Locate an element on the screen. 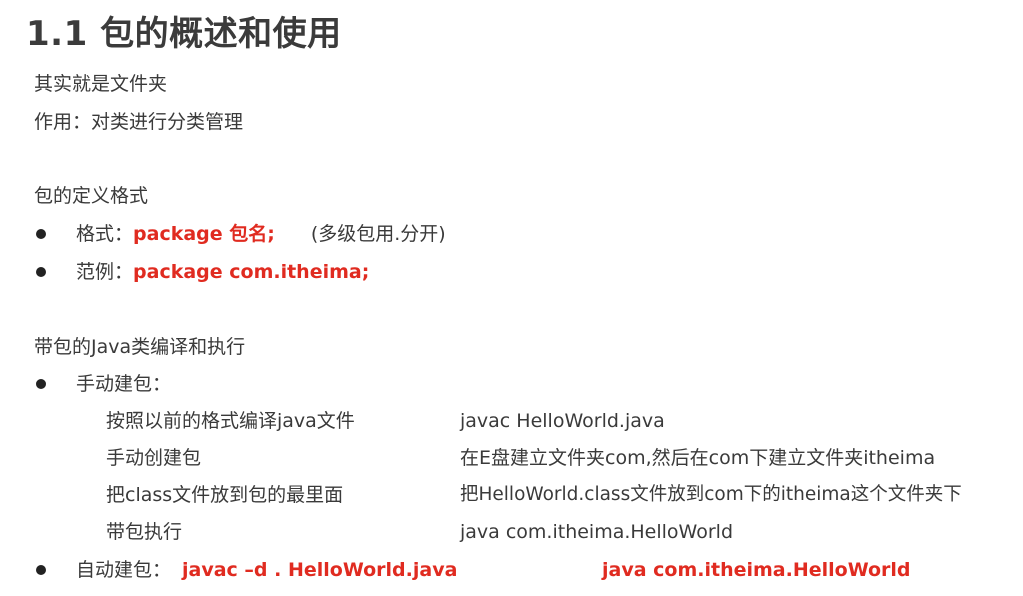 The width and height of the screenshot is (1023, 596). format-code: package 包名; is located at coordinates (204, 234).